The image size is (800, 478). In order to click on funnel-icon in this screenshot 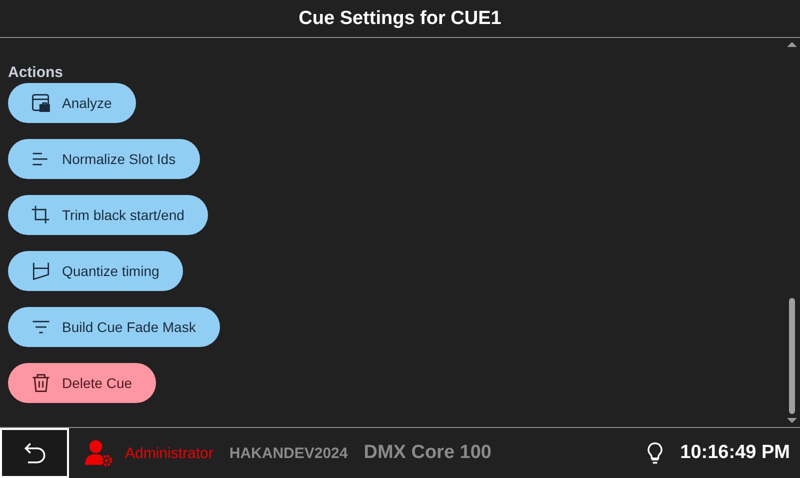, I will do `click(41, 271)`.